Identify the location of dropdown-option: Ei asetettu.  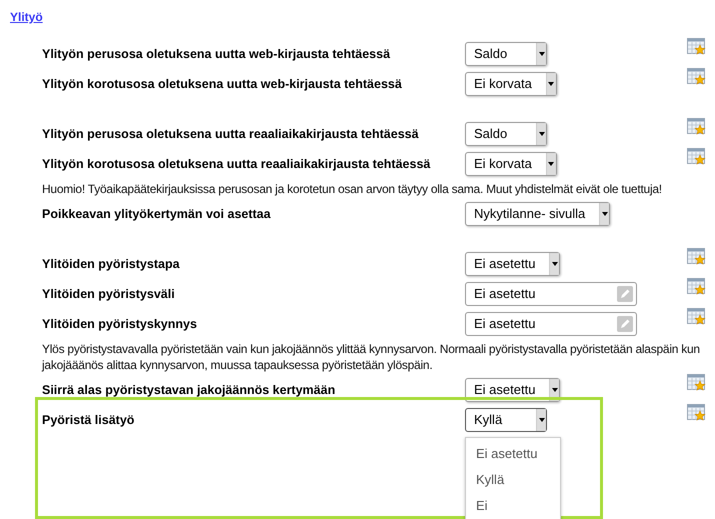
(513, 453).